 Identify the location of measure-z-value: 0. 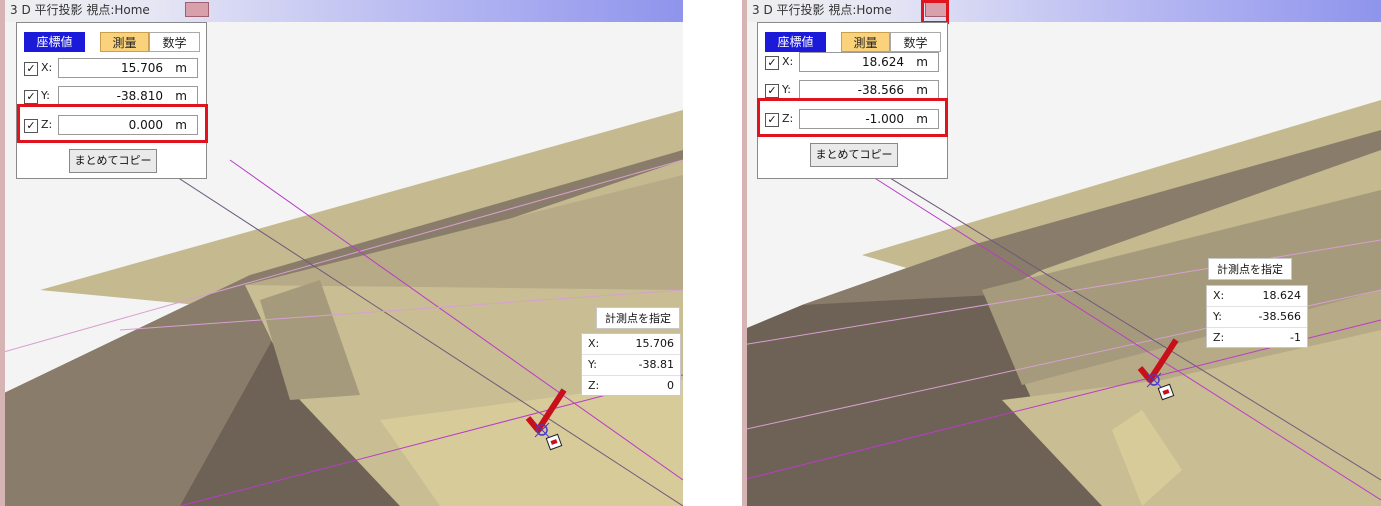
(670, 385).